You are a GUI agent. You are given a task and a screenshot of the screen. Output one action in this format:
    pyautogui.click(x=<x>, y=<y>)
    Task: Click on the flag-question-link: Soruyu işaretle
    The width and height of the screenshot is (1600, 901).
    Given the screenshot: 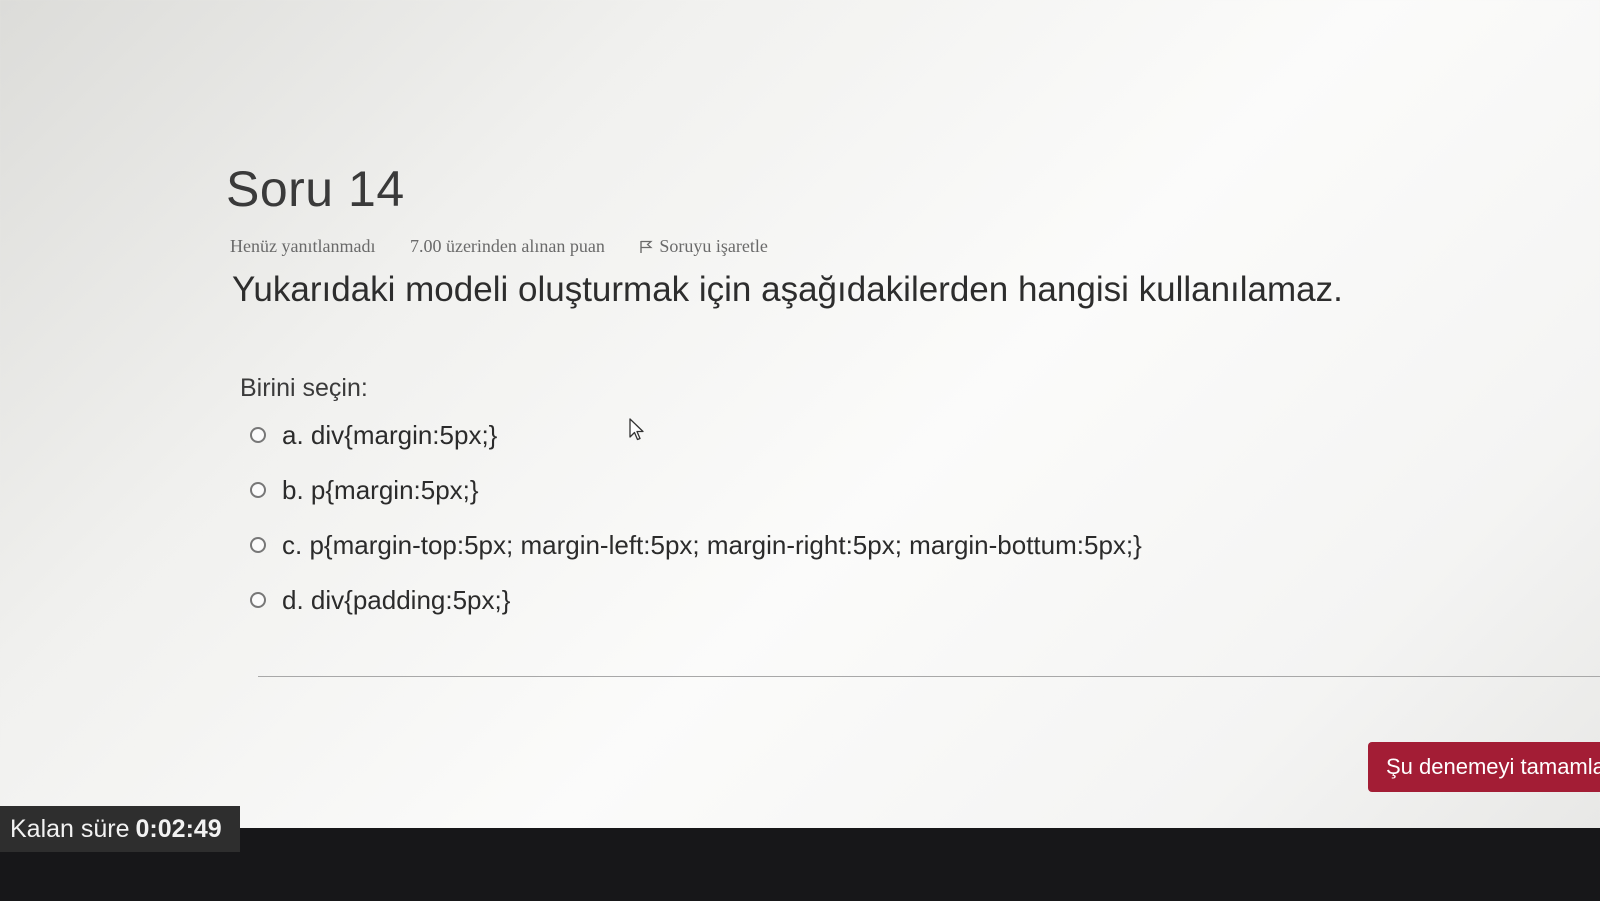 What is the action you would take?
    pyautogui.click(x=703, y=246)
    